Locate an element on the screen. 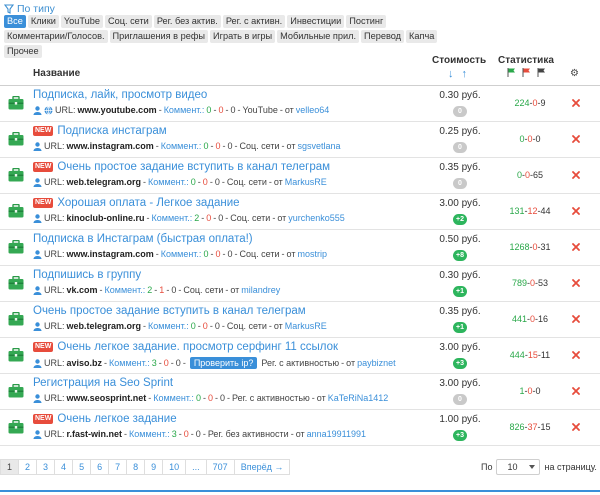 Image resolution: width=600 pixels, height=495 pixels. author-link: velleo64 is located at coordinates (313, 110).